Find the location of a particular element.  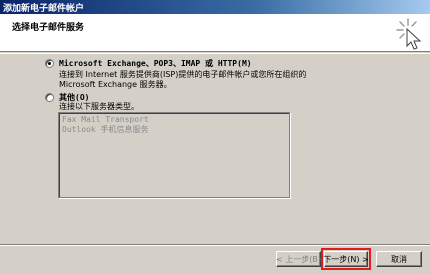

list-item: Outlook 手机信息服务 is located at coordinates (105, 129).